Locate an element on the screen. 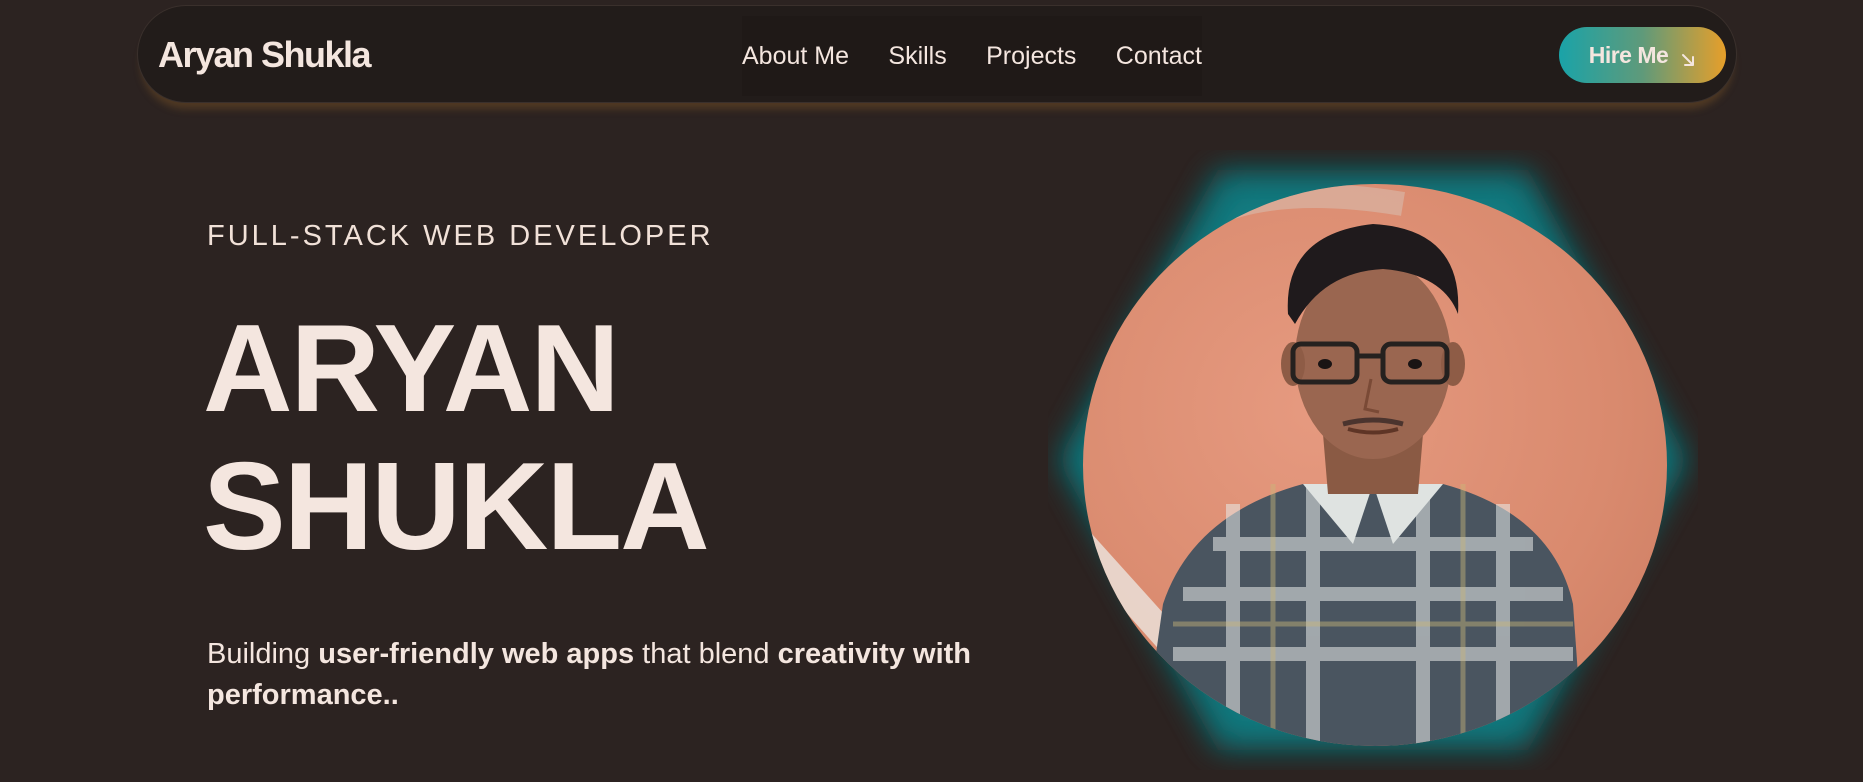  hero-name: ARYAN SHUKLA is located at coordinates (456, 438).